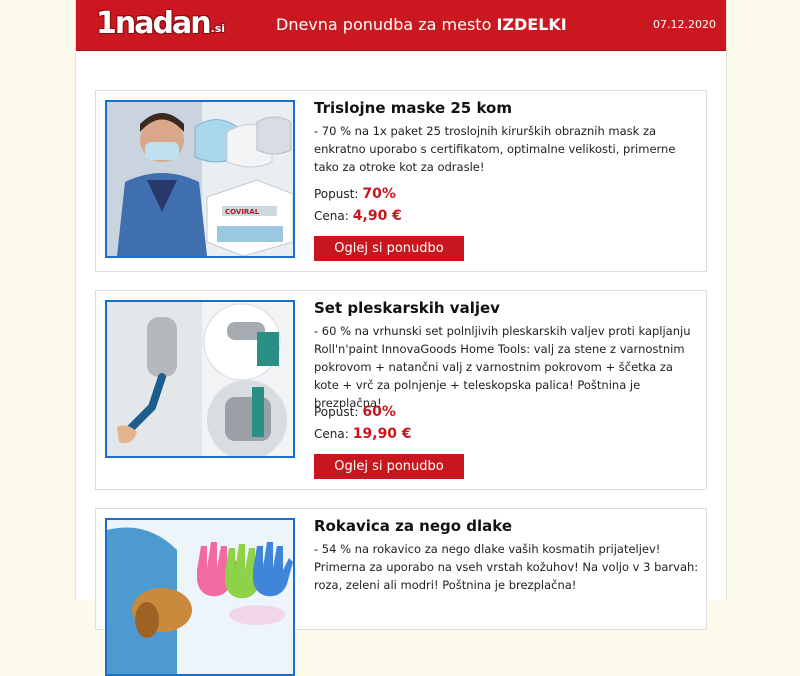 The width and height of the screenshot is (800, 676). I want to click on grooming-glove-icon, so click(200, 597).